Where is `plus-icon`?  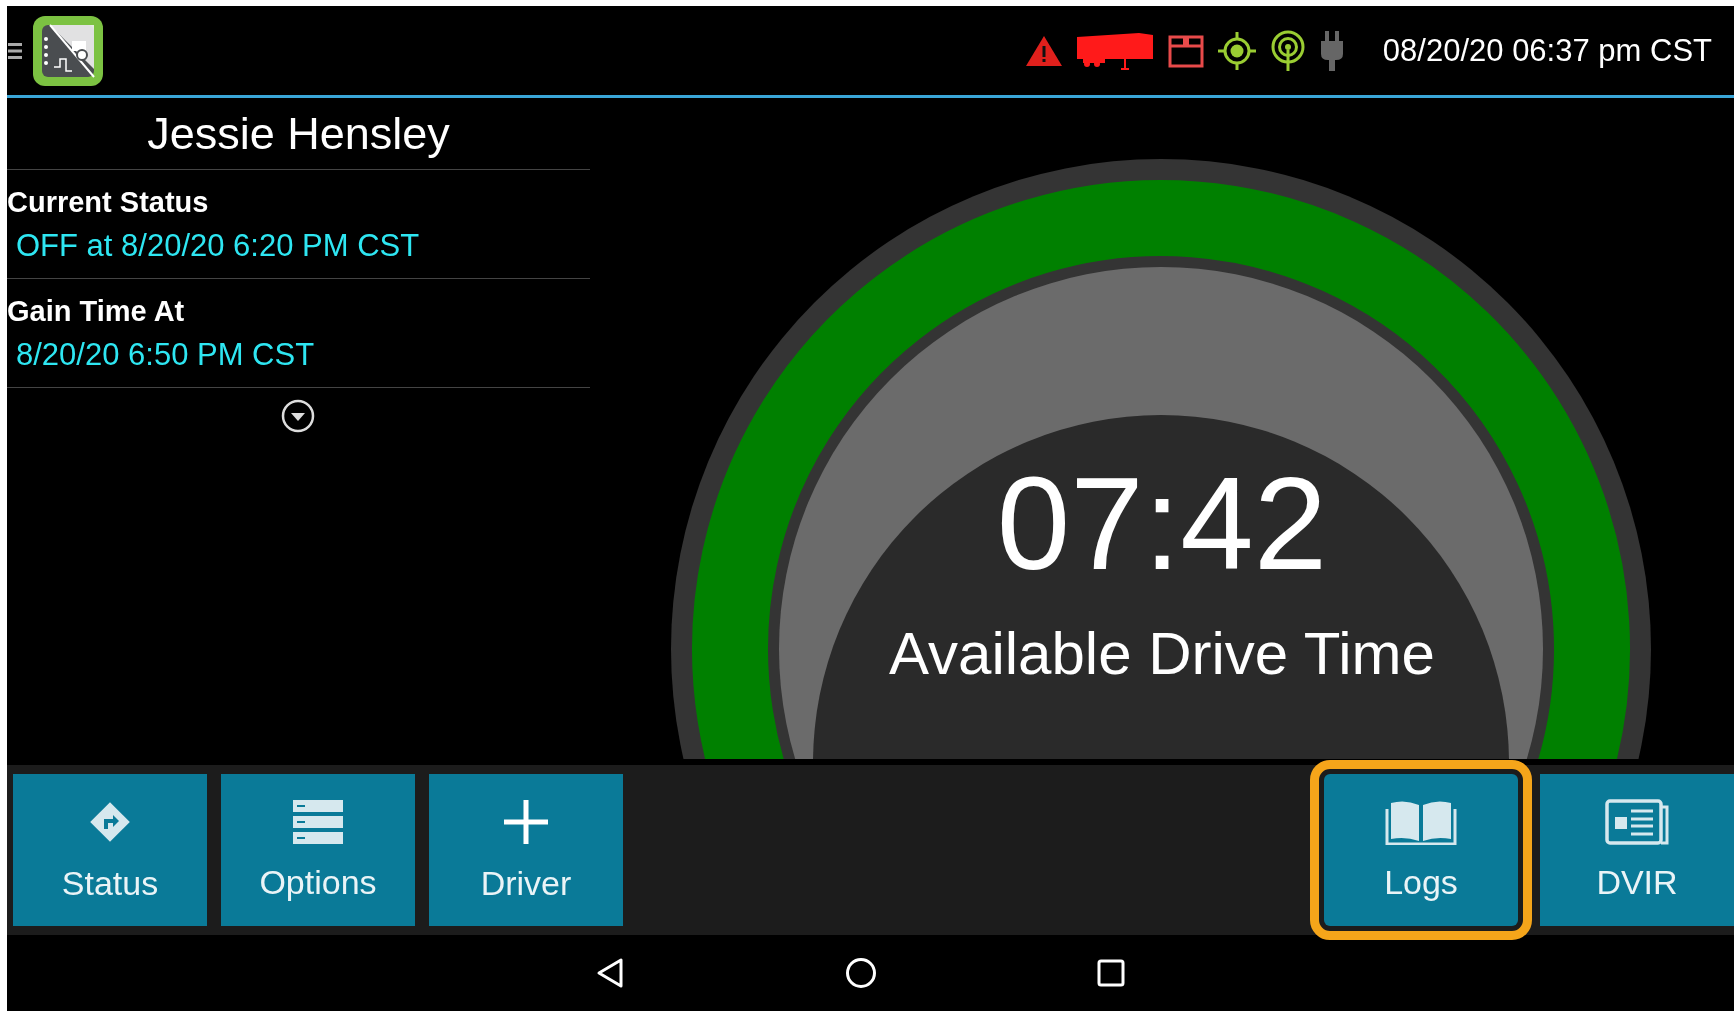
plus-icon is located at coordinates (526, 821).